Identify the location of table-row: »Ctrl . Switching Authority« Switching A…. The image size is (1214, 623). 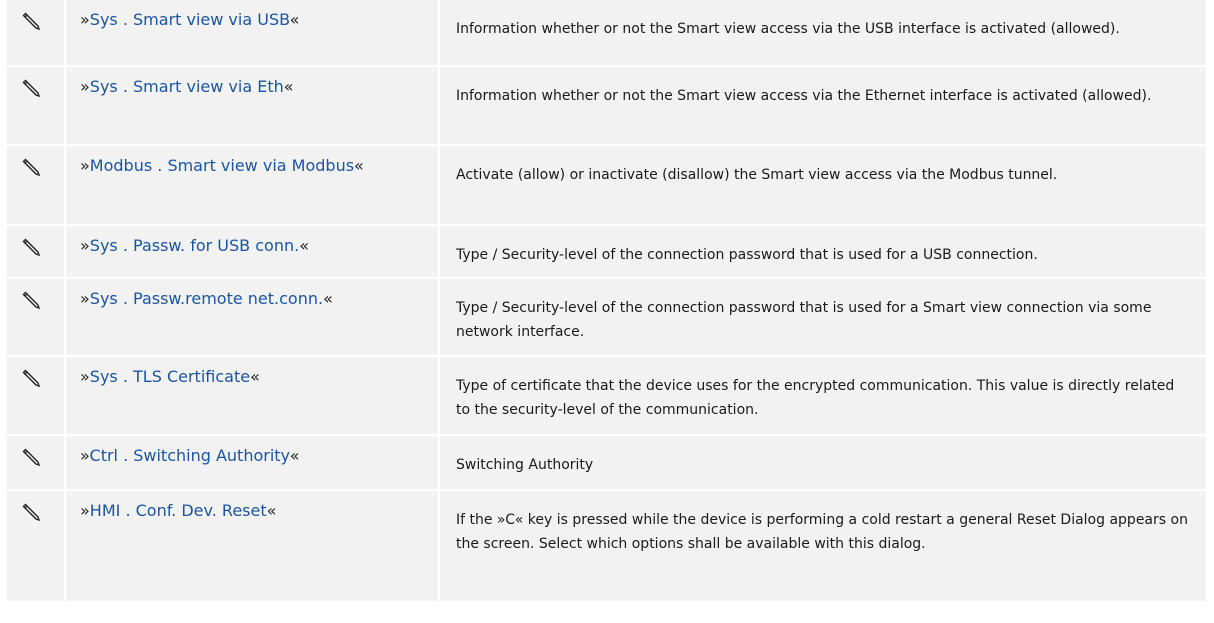
(606, 463).